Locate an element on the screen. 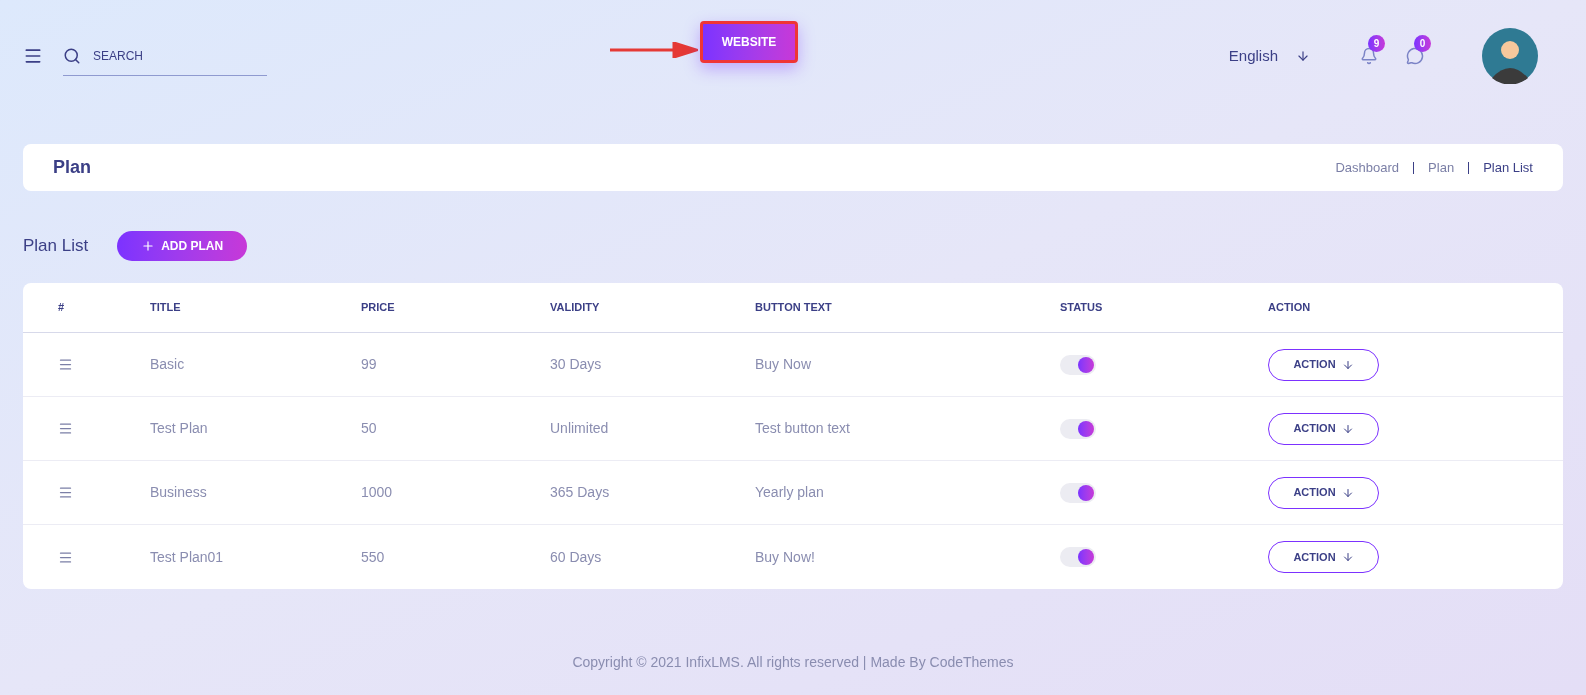  page-title: Plan is located at coordinates (72, 167).